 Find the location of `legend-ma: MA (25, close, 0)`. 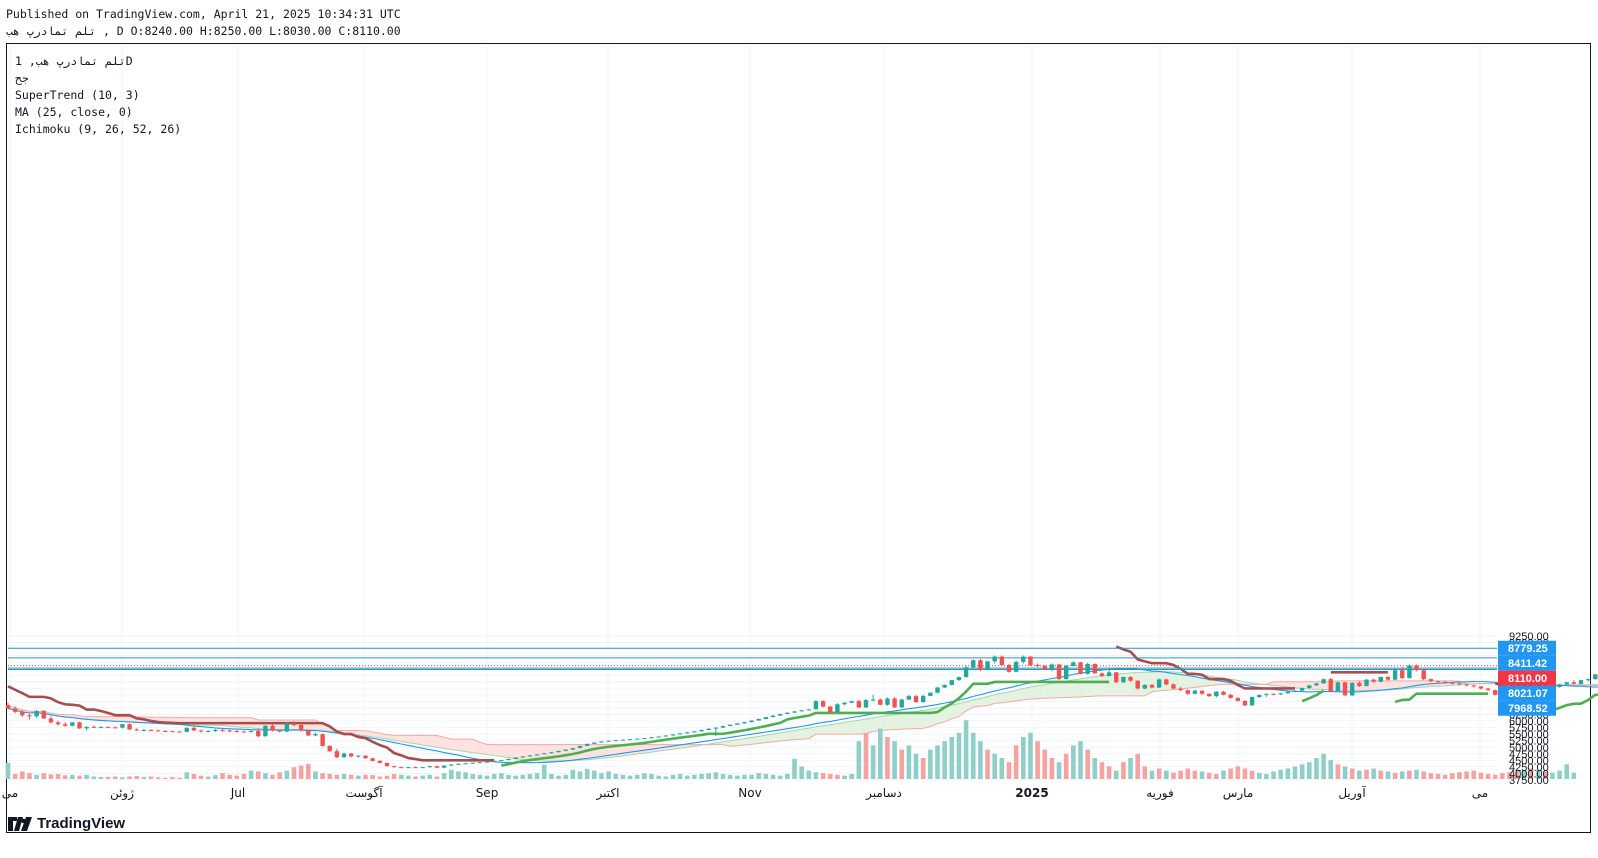

legend-ma: MA (25, close, 0) is located at coordinates (98, 112).